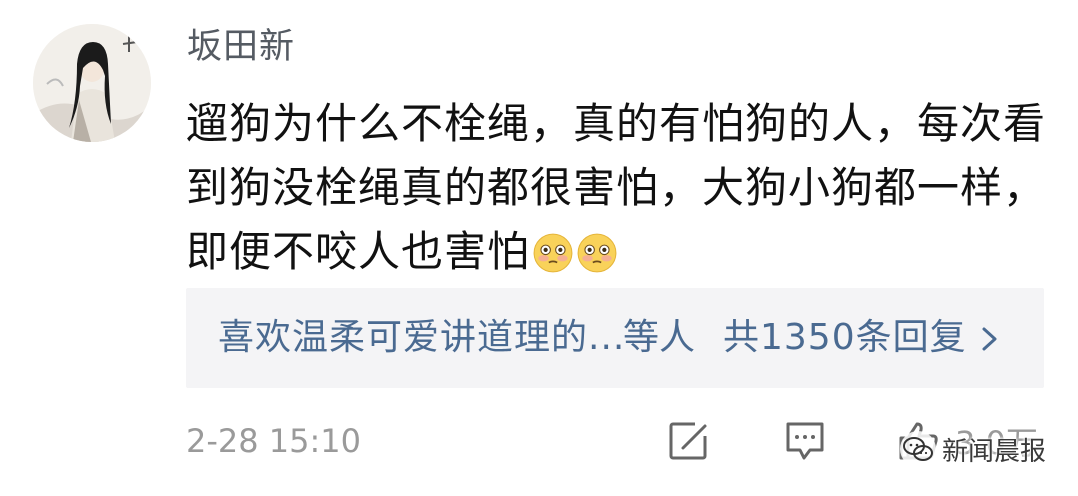  What do you see at coordinates (805, 441) in the screenshot?
I see `comment-icon` at bounding box center [805, 441].